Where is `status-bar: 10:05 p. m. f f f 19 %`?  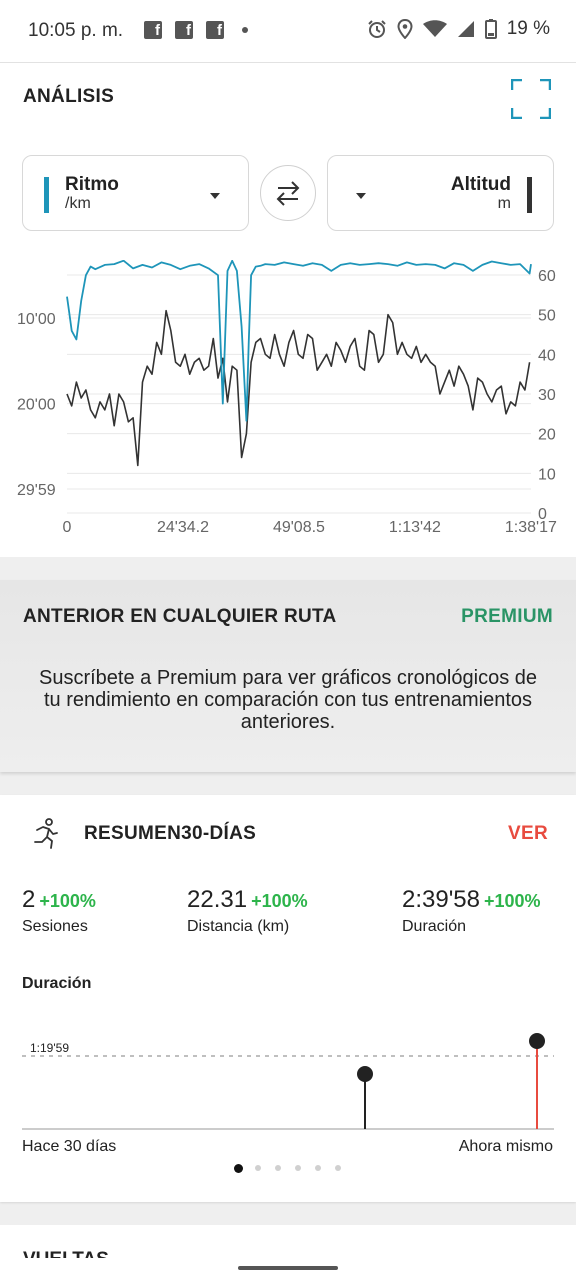
status-bar: 10:05 p. m. f f f 19 % is located at coordinates (288, 31).